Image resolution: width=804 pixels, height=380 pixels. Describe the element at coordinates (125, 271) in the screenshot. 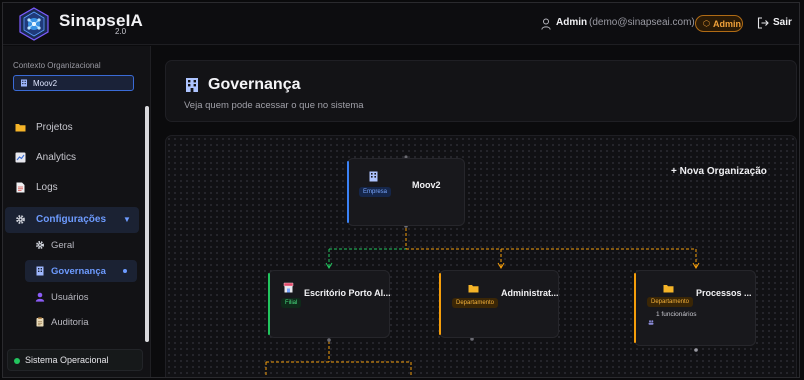

I see `active-indicator-dot` at that location.